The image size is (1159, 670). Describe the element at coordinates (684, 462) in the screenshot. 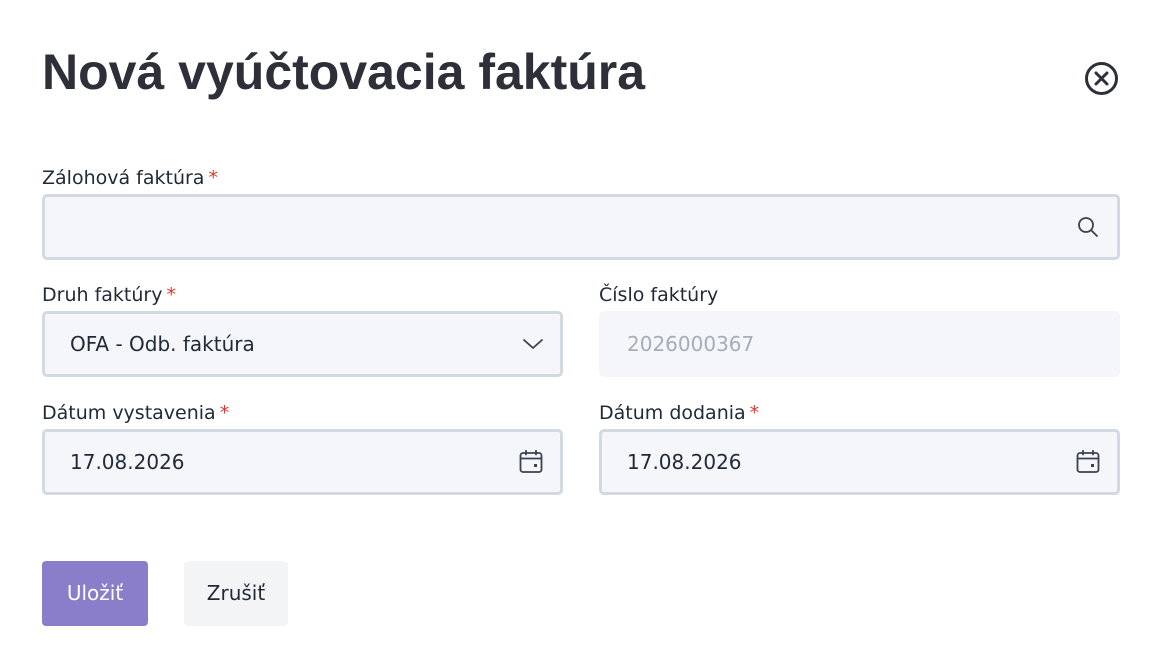

I see `delivery-date-value: 17.08.2026` at that location.